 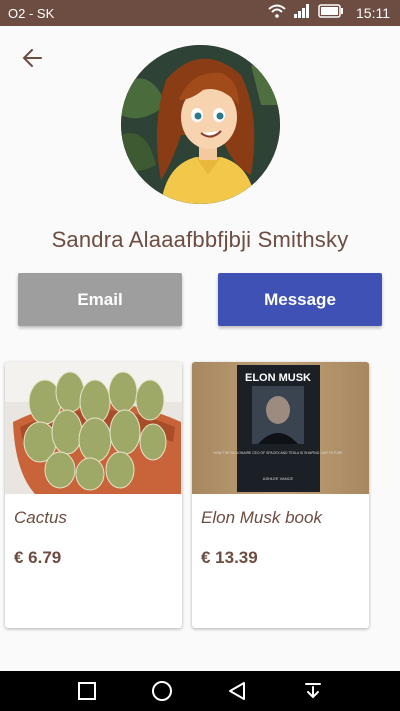 What do you see at coordinates (278, 378) in the screenshot?
I see `book-title-text: ELON MUSK` at bounding box center [278, 378].